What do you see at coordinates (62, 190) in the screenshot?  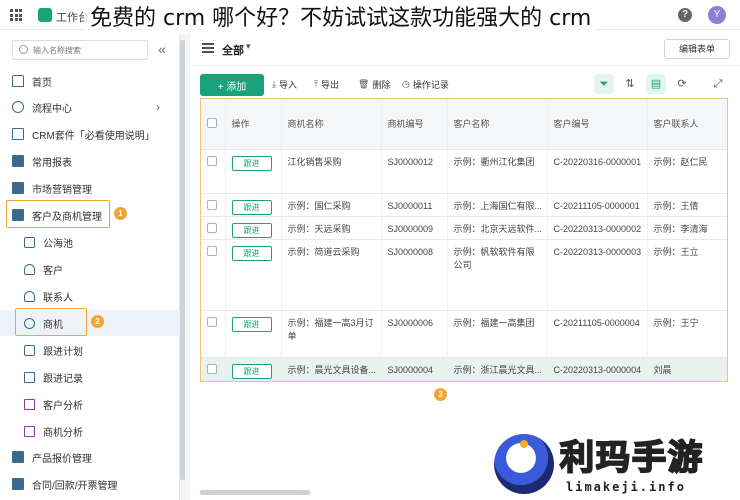 I see `sidebar-item-label: 市场营销管理` at bounding box center [62, 190].